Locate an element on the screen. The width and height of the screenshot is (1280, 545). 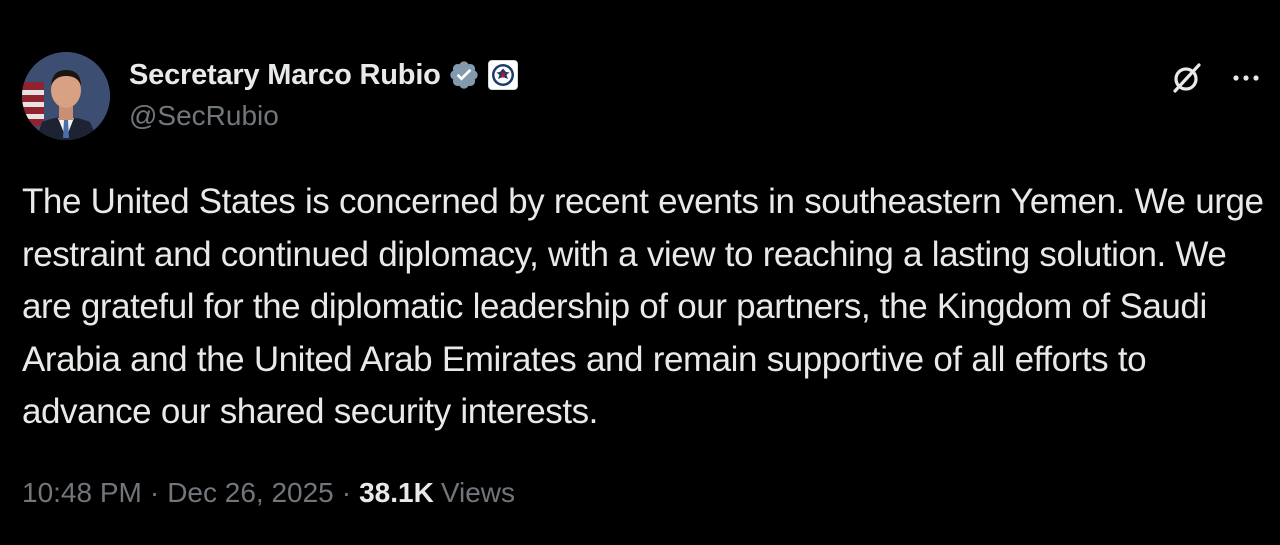
author-display-name: Secretary Marco Rubio is located at coordinates (285, 75).